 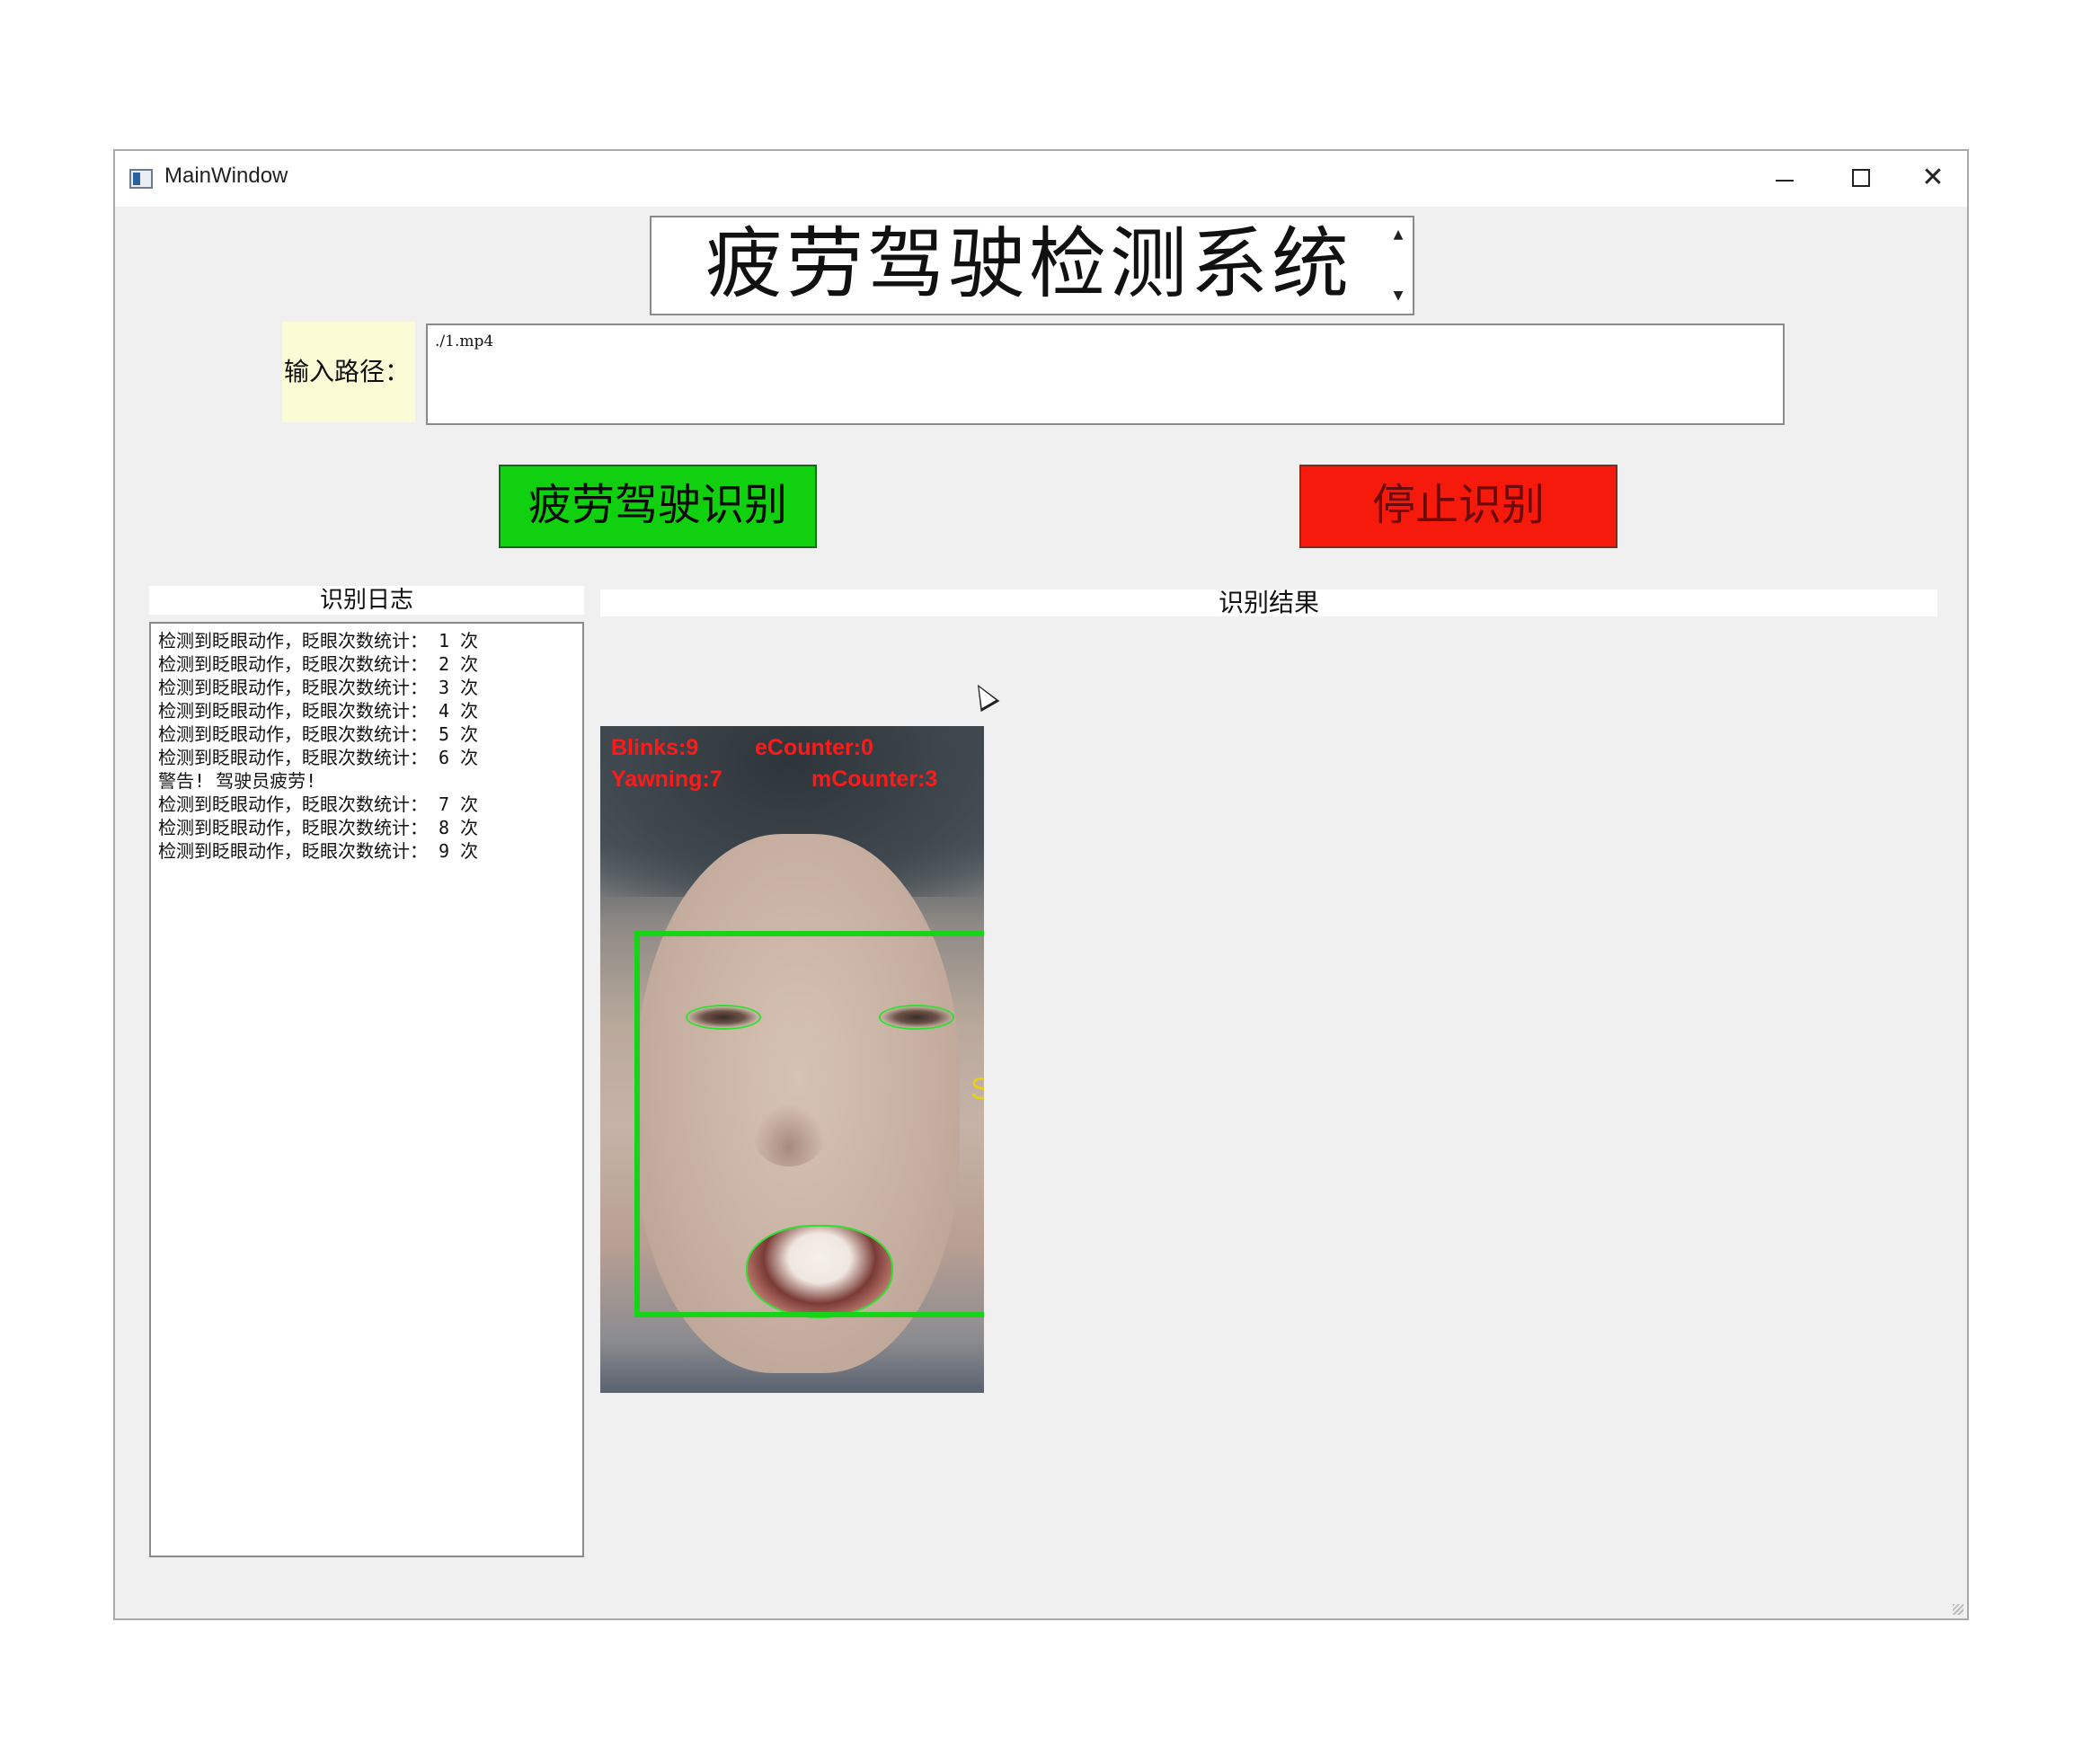 I want to click on window-title: MainWindow, so click(x=226, y=176).